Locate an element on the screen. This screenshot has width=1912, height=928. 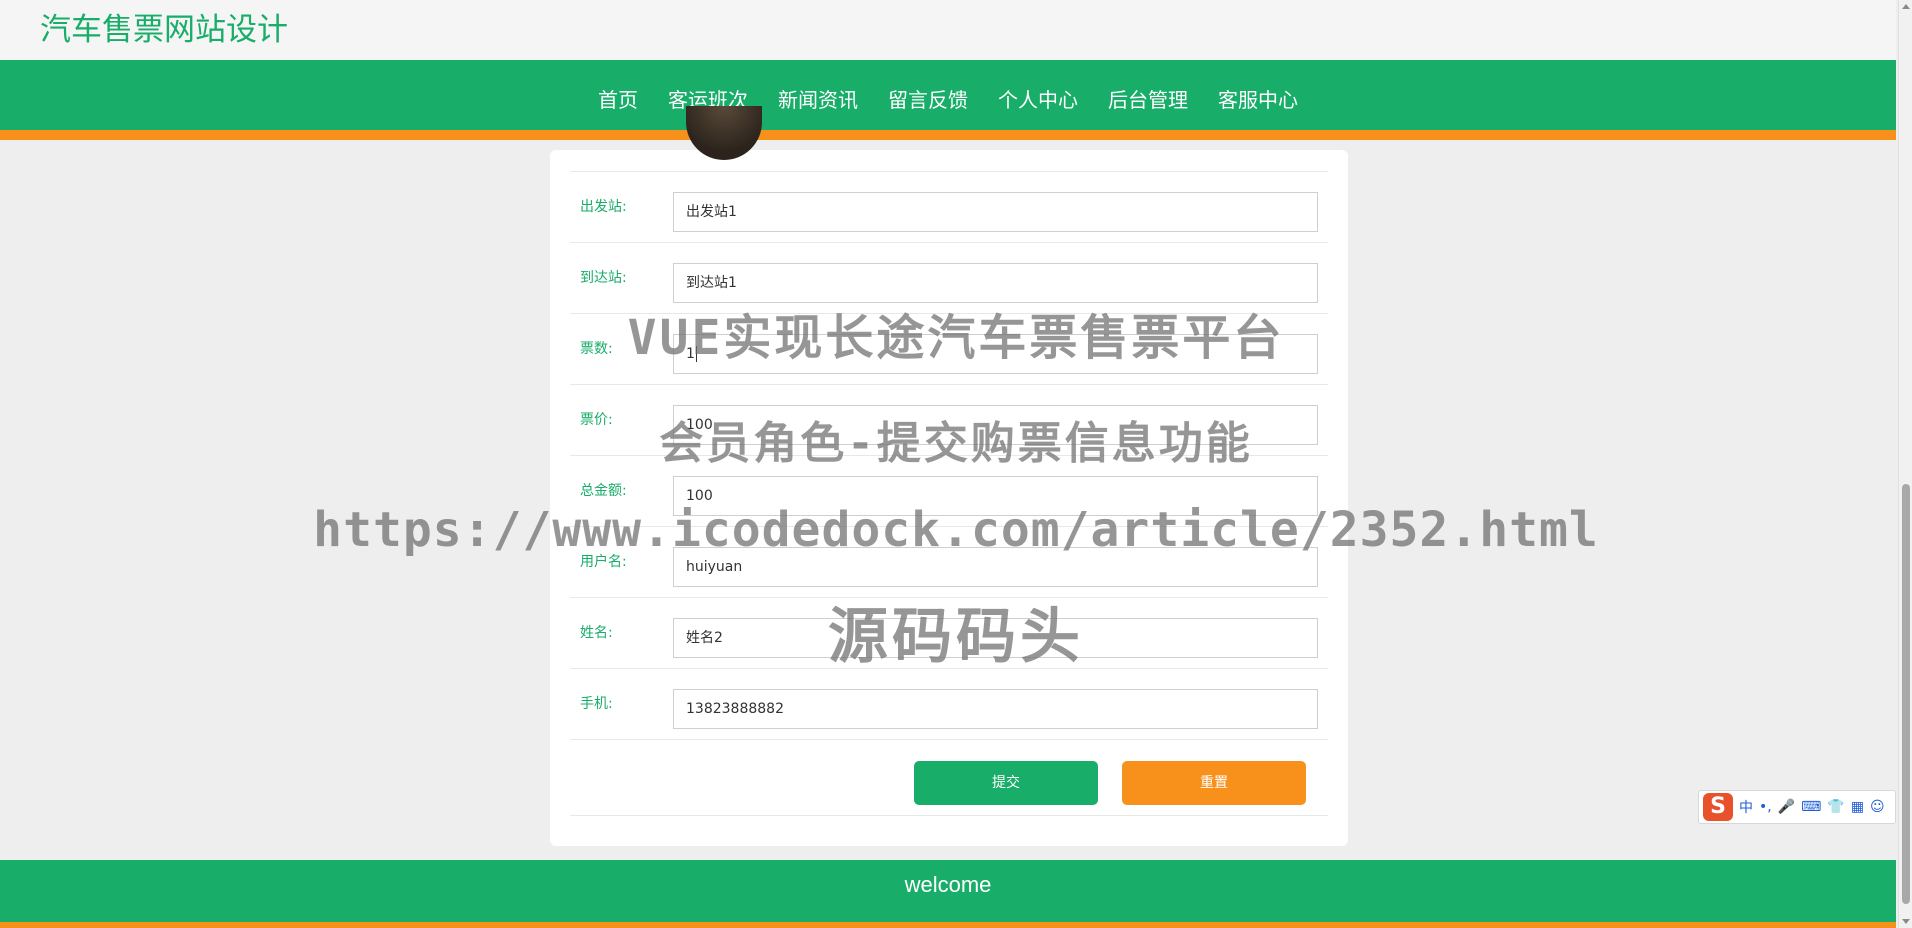
sogou-logo-icon: S is located at coordinates (1718, 807).